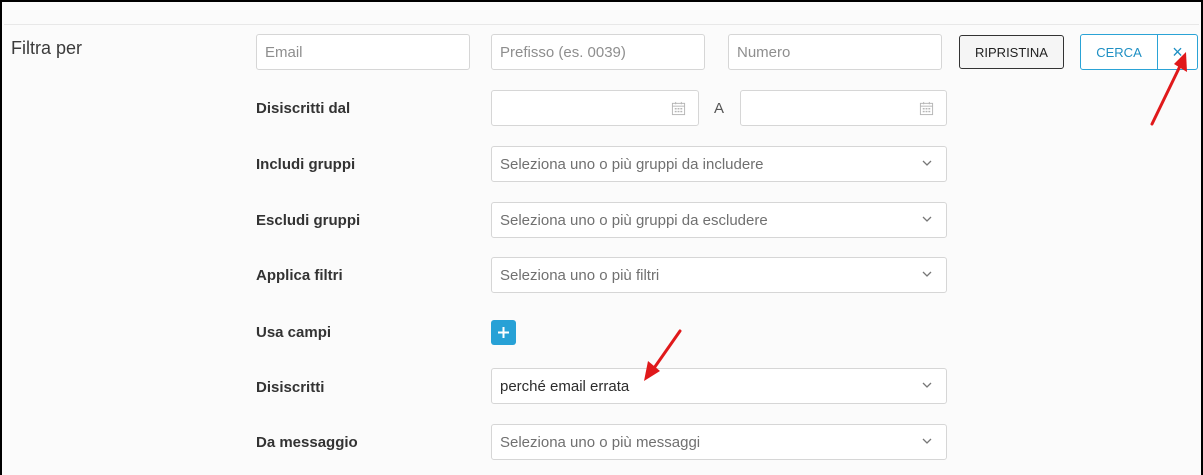  Describe the element at coordinates (580, 275) in the screenshot. I see `apply-filters-placeholder: Seleziona uno o più filtri` at that location.